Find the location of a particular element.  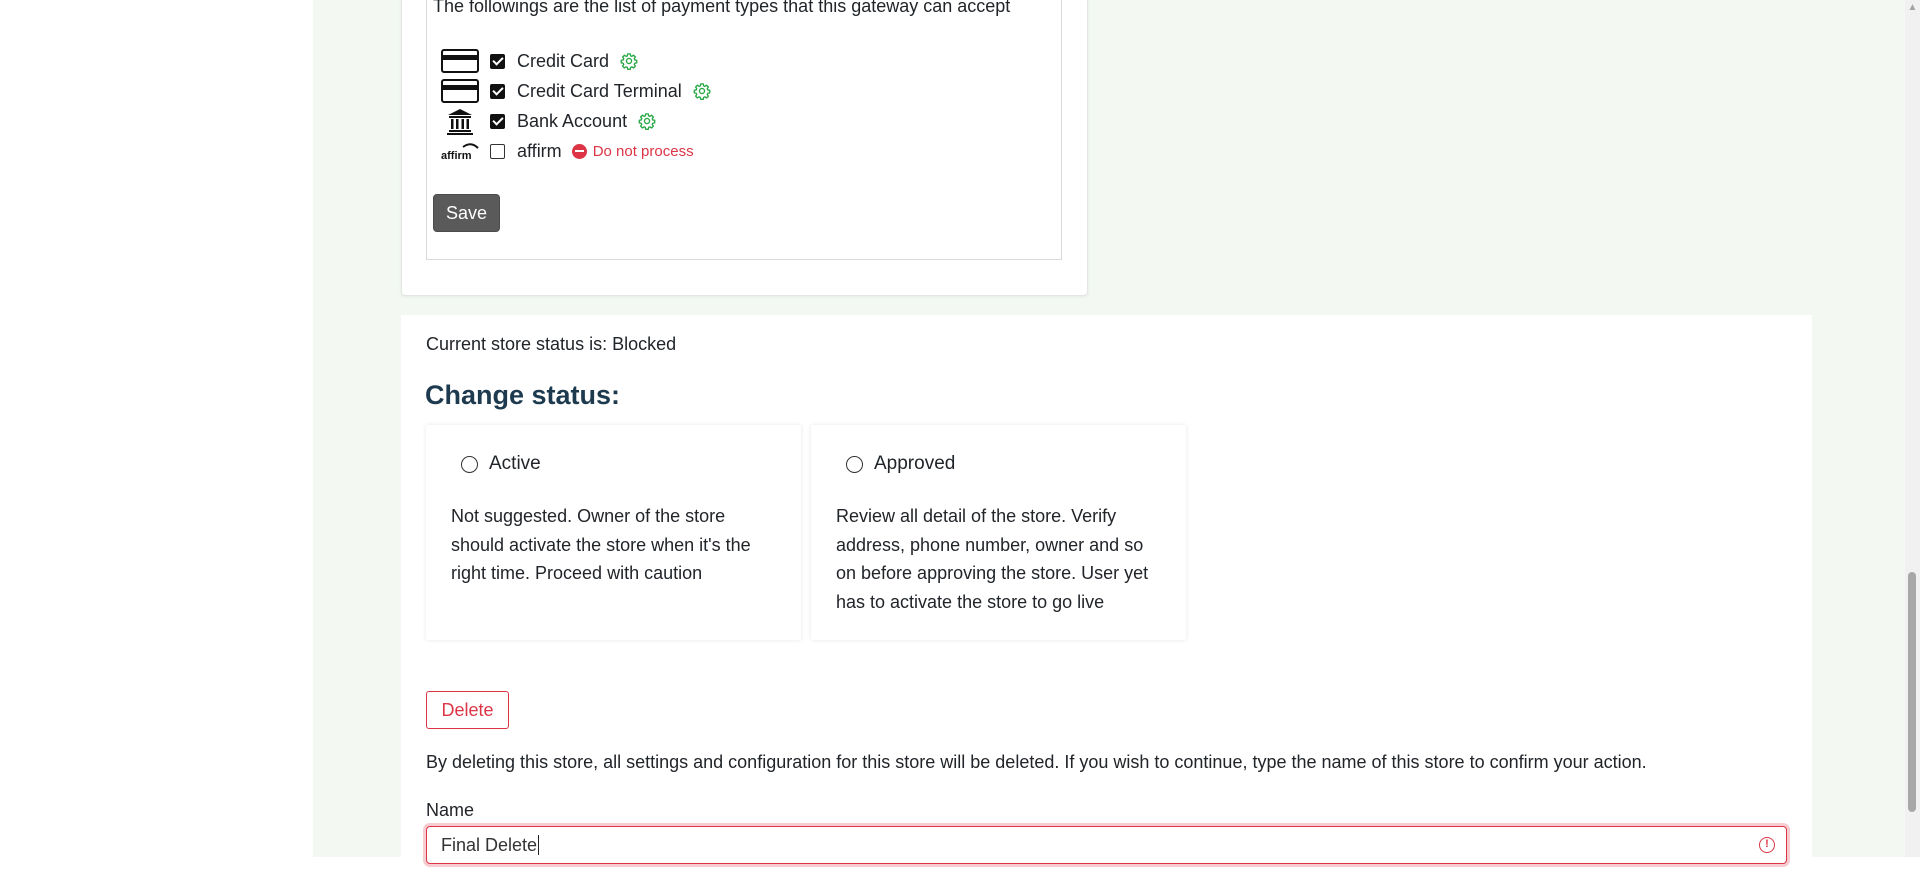

bank-icon is located at coordinates (460, 121).